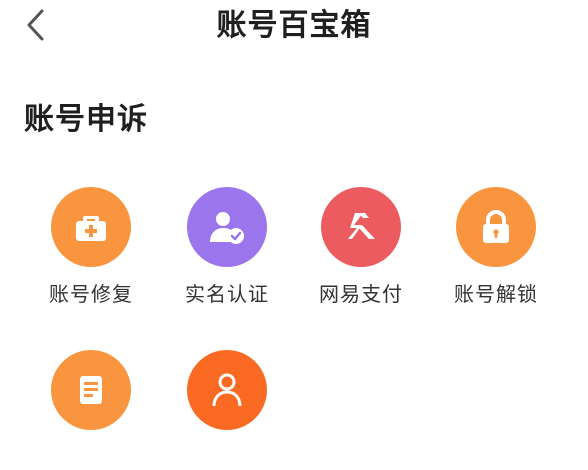 This screenshot has width=588, height=470. What do you see at coordinates (361, 294) in the screenshot?
I see `netease-pay-label: 网易支付` at bounding box center [361, 294].